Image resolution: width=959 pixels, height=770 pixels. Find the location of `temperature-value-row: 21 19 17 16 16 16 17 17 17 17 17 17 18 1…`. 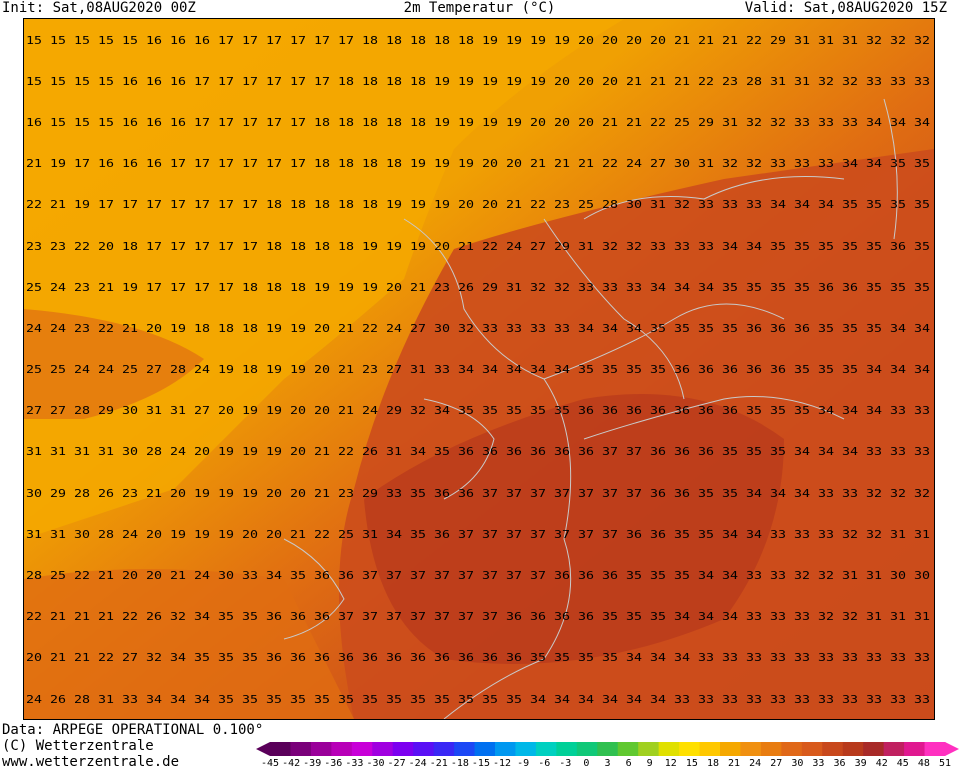

temperature-value-row: 21 19 17 16 16 16 17 17 17 17 17 17 18 1… is located at coordinates (478, 163).